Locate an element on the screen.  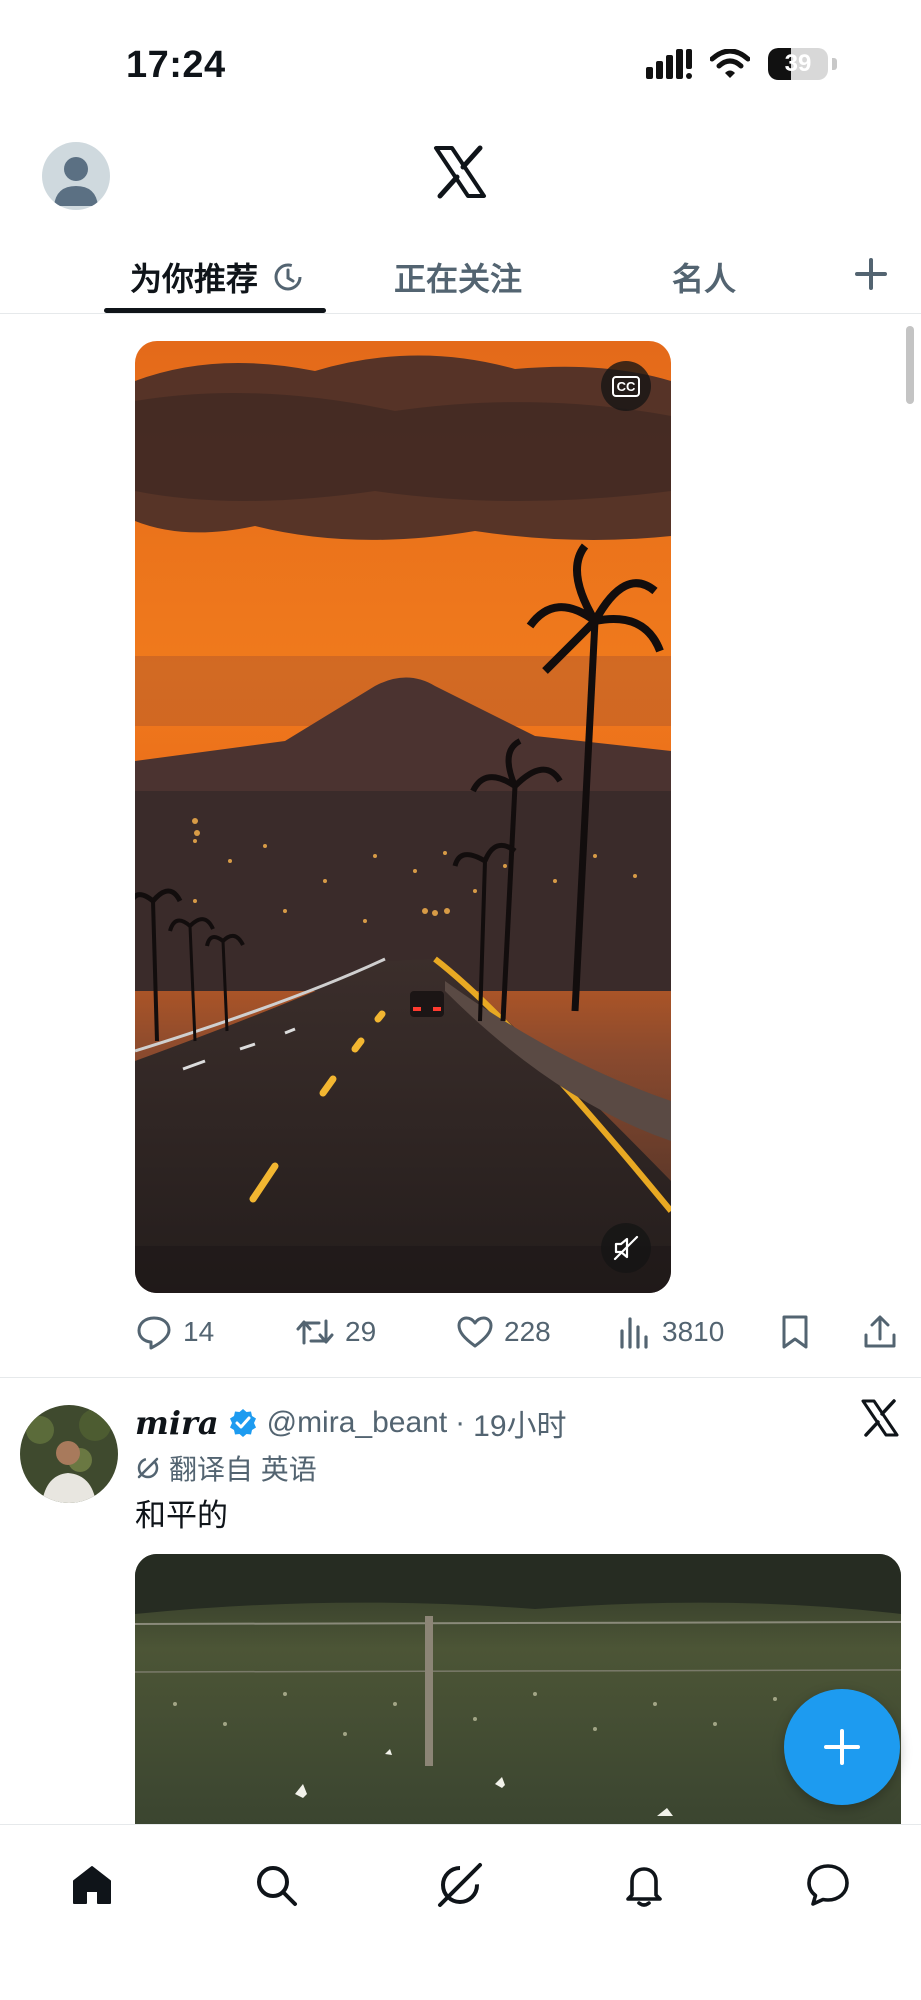
share-icon is located at coordinates (880, 1331).